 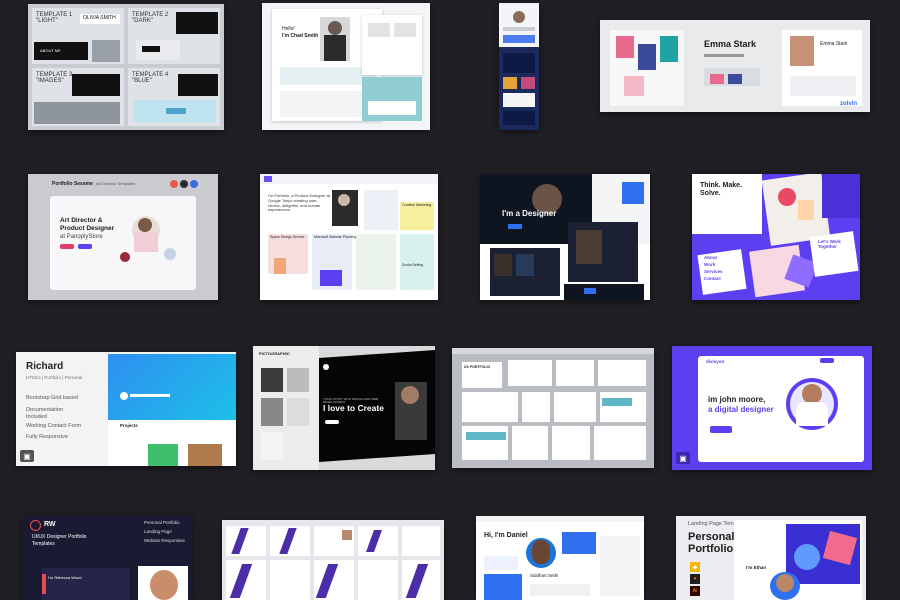 I want to click on thumbnail-ux-screens: UX PORTFOLIO, so click(x=553, y=408).